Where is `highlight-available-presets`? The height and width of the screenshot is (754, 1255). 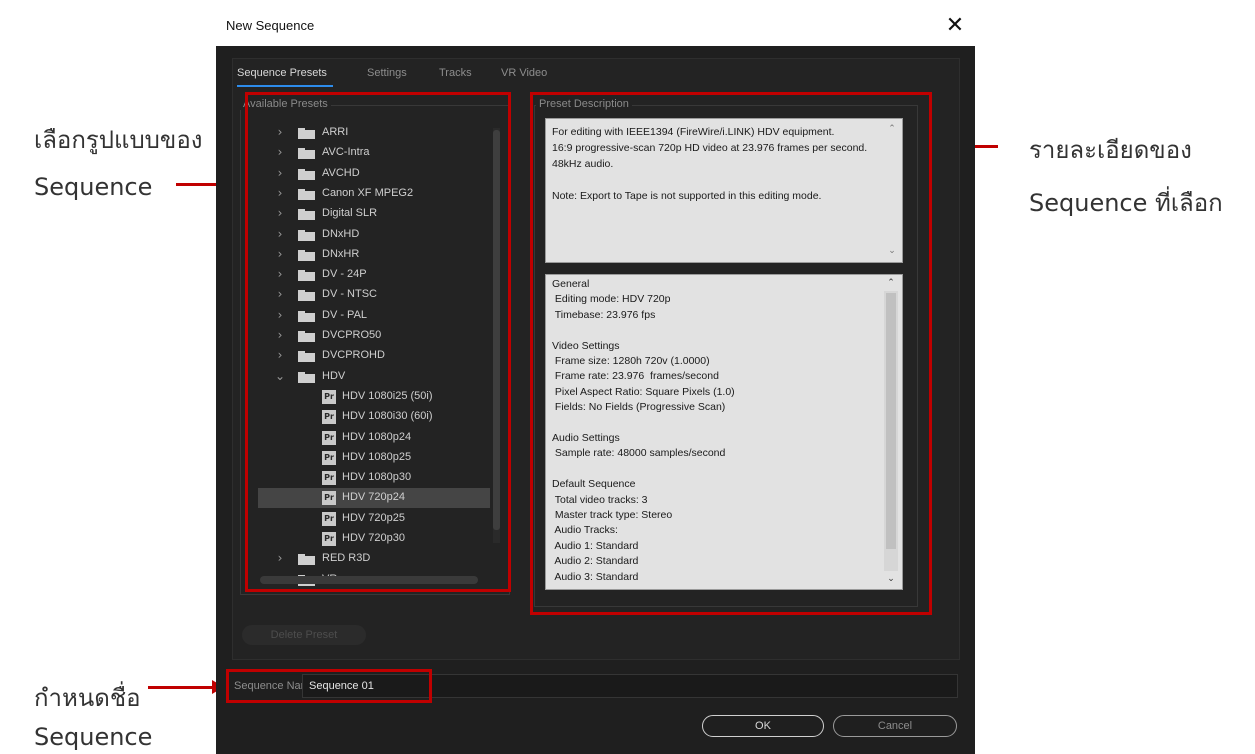
highlight-available-presets is located at coordinates (378, 342).